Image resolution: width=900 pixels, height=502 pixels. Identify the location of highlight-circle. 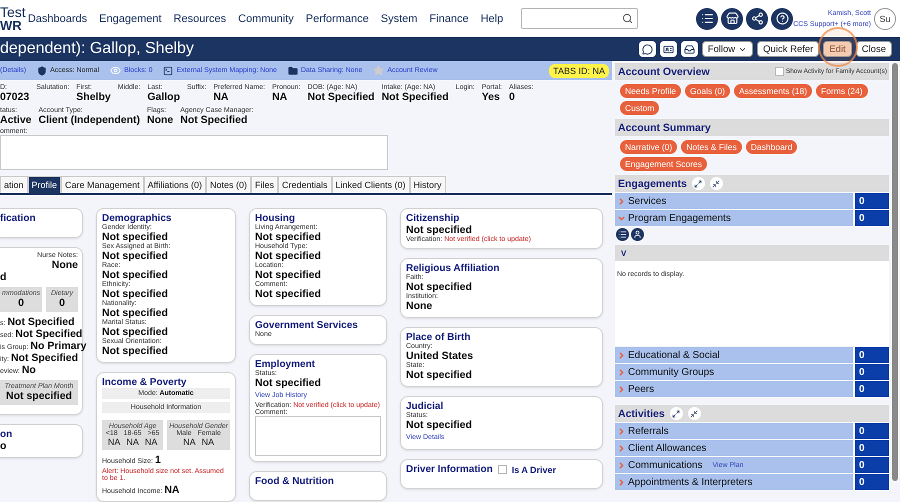
(838, 47).